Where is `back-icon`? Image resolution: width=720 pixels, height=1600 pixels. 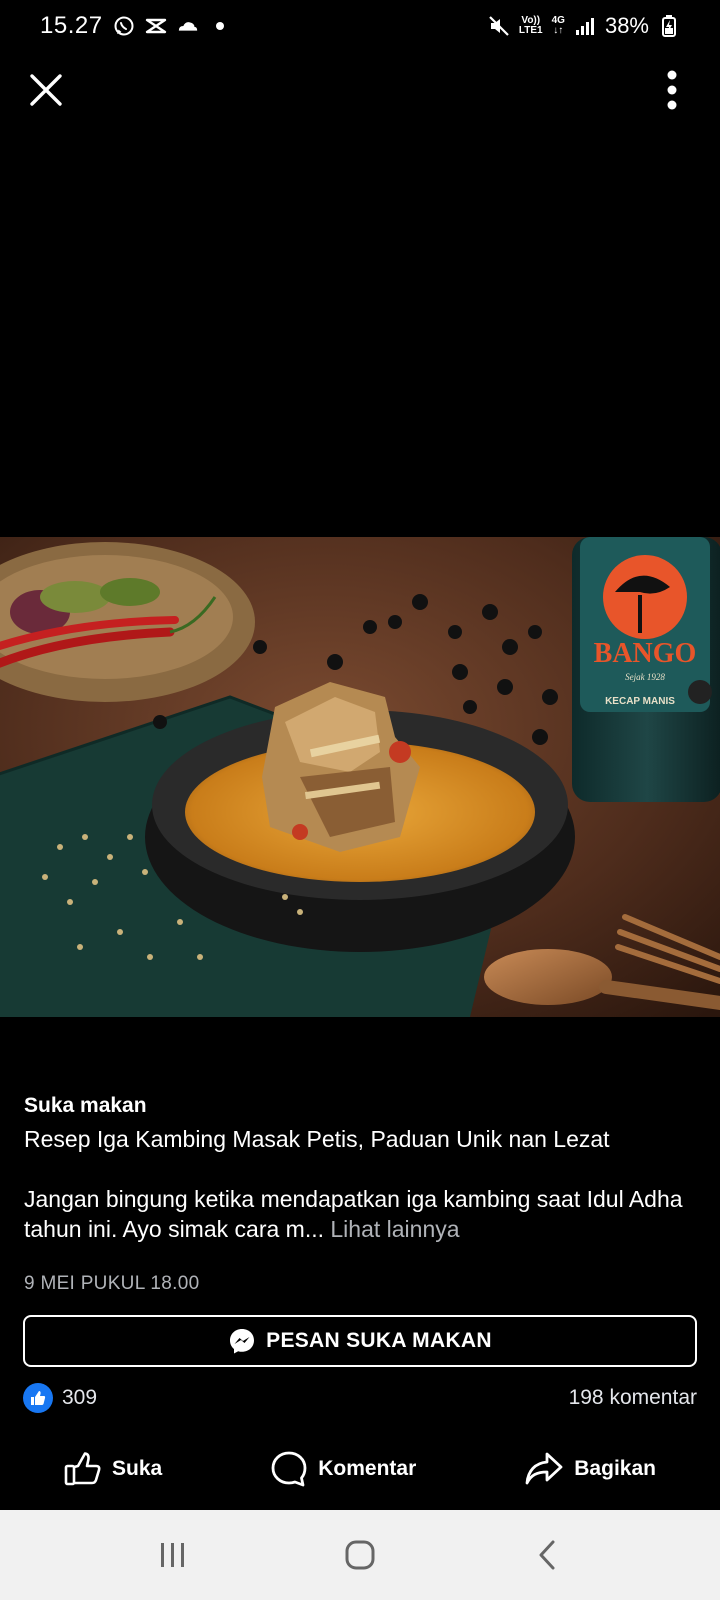 back-icon is located at coordinates (547, 1555).